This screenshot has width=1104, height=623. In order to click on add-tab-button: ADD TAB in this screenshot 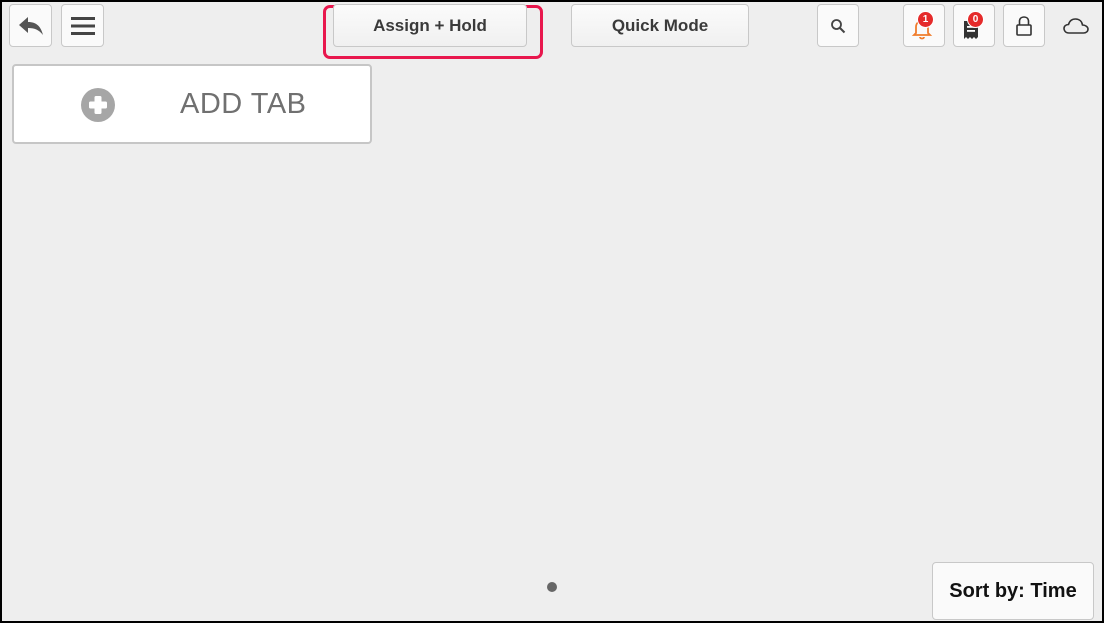, I will do `click(192, 104)`.